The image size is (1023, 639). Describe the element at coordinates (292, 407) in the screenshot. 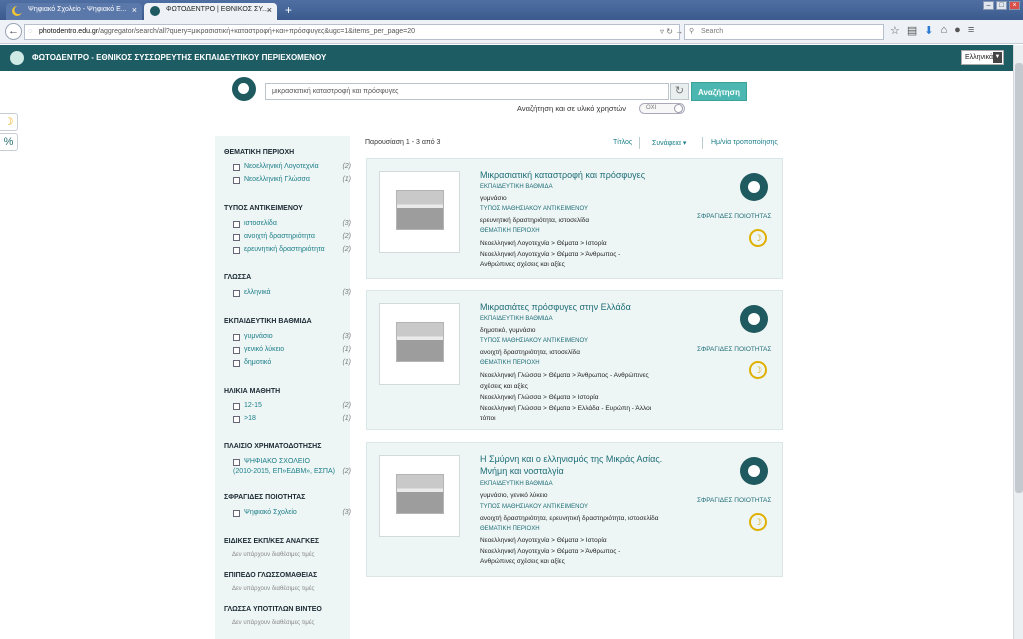

I see `facet-item: 12-15 (2)` at that location.